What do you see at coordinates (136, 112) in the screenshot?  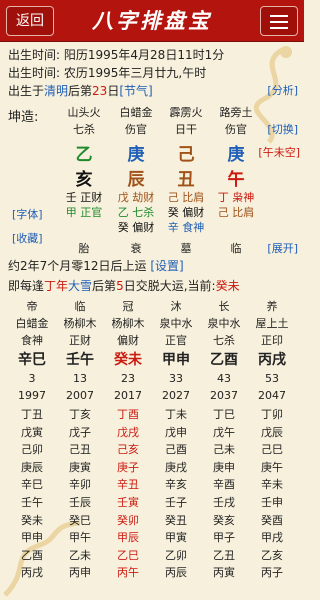 I see `pillar-nayin: 白蜡金` at bounding box center [136, 112].